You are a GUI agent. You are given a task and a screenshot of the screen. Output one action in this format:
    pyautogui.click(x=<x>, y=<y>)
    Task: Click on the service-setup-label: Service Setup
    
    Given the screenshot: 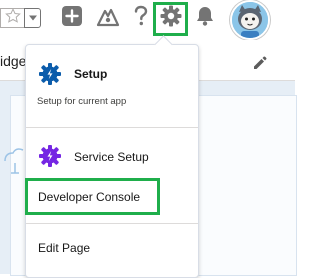 What is the action you would take?
    pyautogui.click(x=111, y=157)
    